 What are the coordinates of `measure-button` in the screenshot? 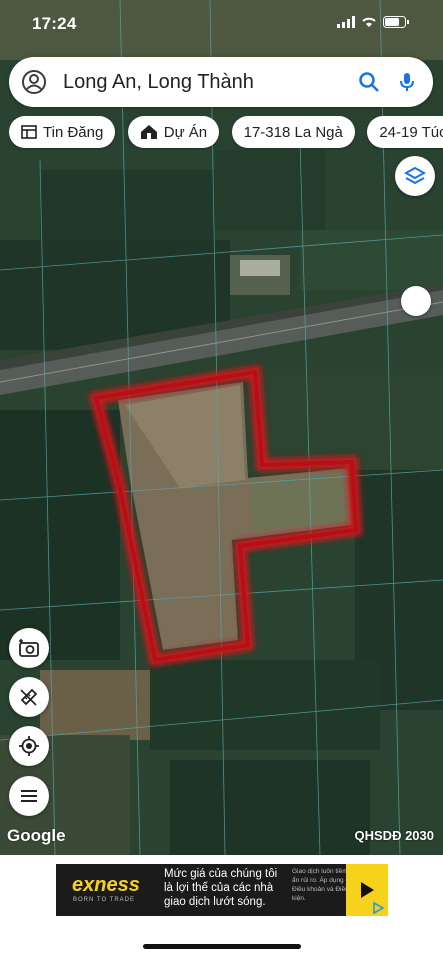 It's located at (29, 697).